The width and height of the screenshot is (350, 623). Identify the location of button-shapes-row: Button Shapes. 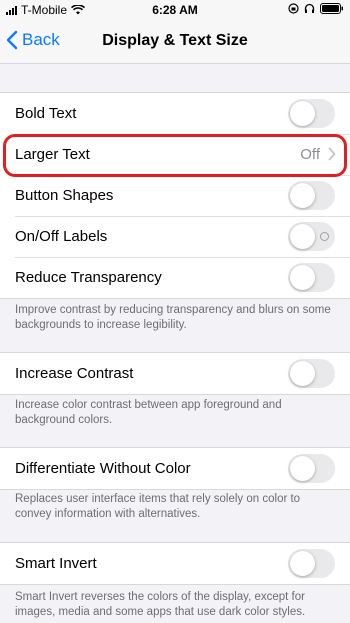
(175, 195).